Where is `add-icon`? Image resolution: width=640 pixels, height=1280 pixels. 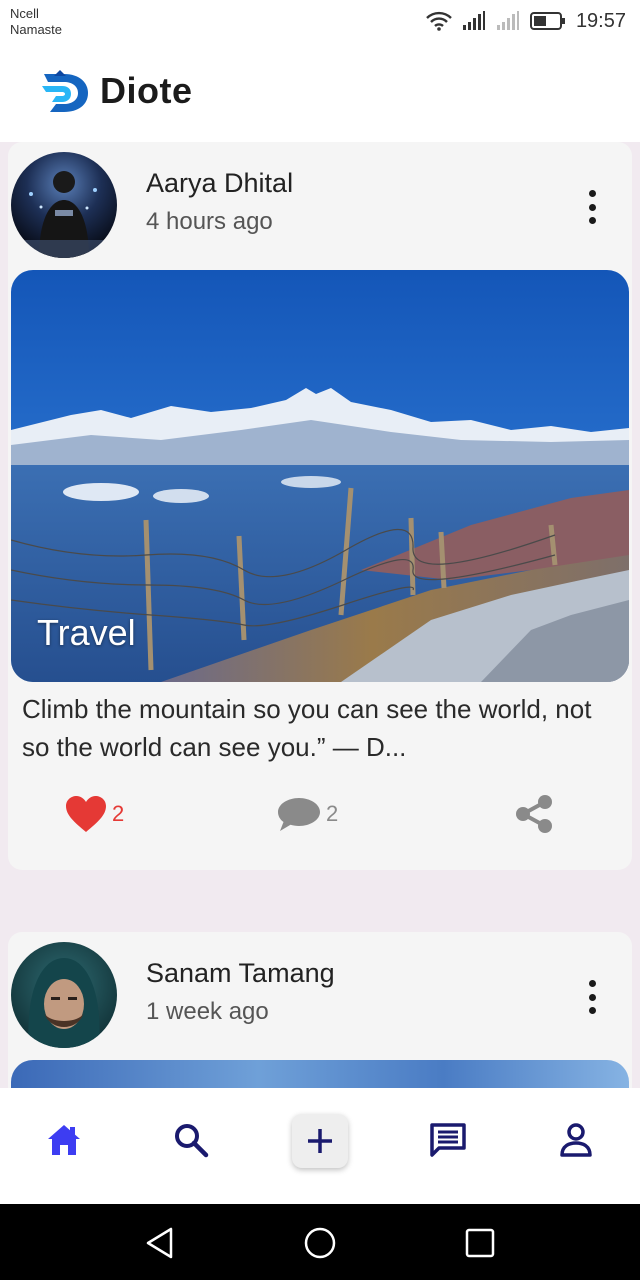 add-icon is located at coordinates (320, 1141).